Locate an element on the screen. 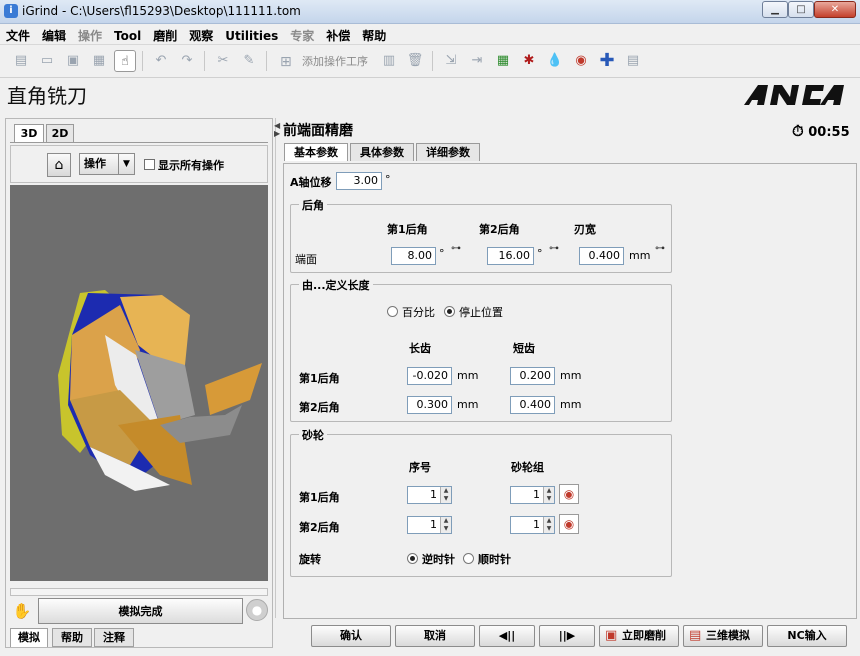  add-cross-icon: ✚ is located at coordinates (607, 61).